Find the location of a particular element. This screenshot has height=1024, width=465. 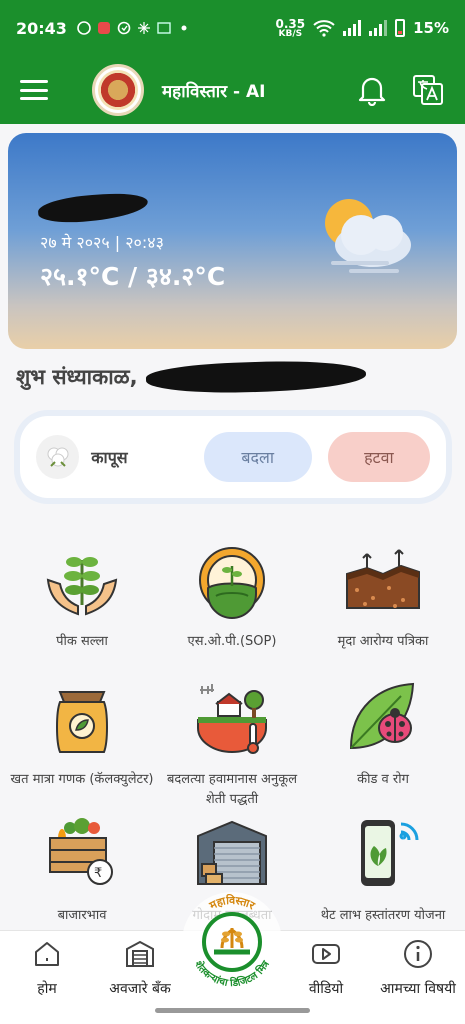

menu-label: बाजारभाव is located at coordinates (82, 915).